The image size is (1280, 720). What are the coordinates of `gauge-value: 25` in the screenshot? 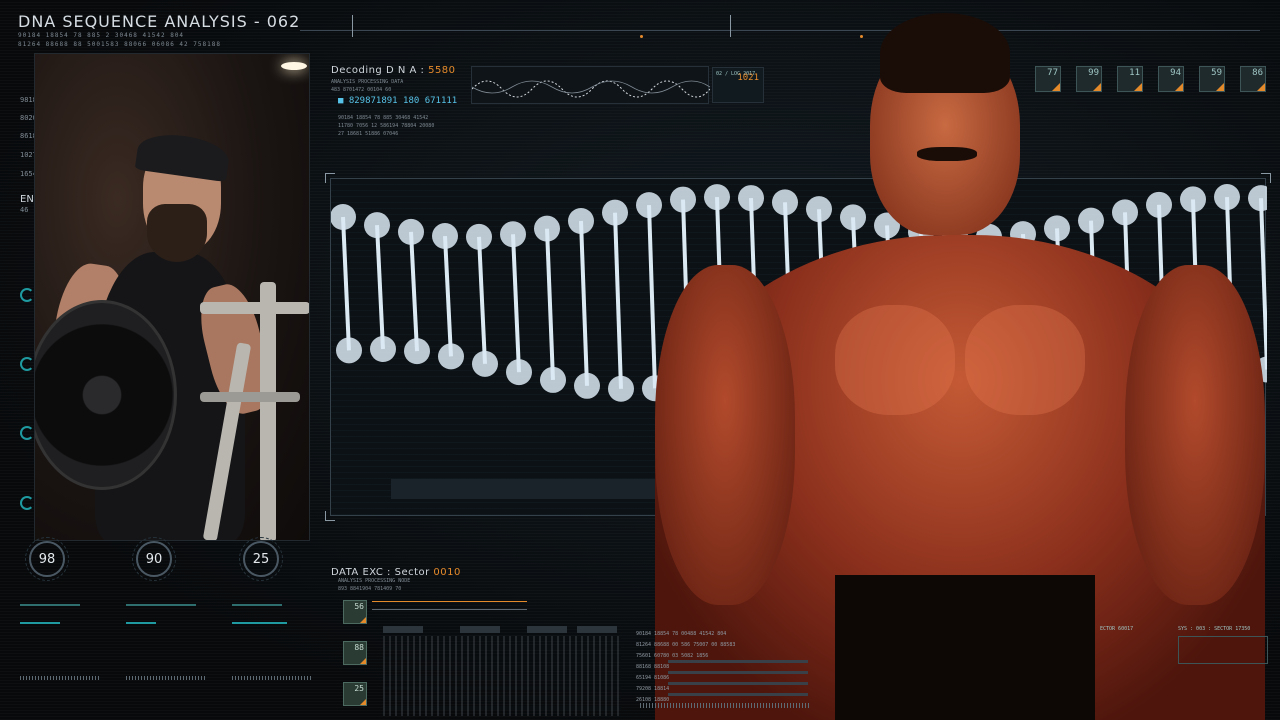 It's located at (261, 559).